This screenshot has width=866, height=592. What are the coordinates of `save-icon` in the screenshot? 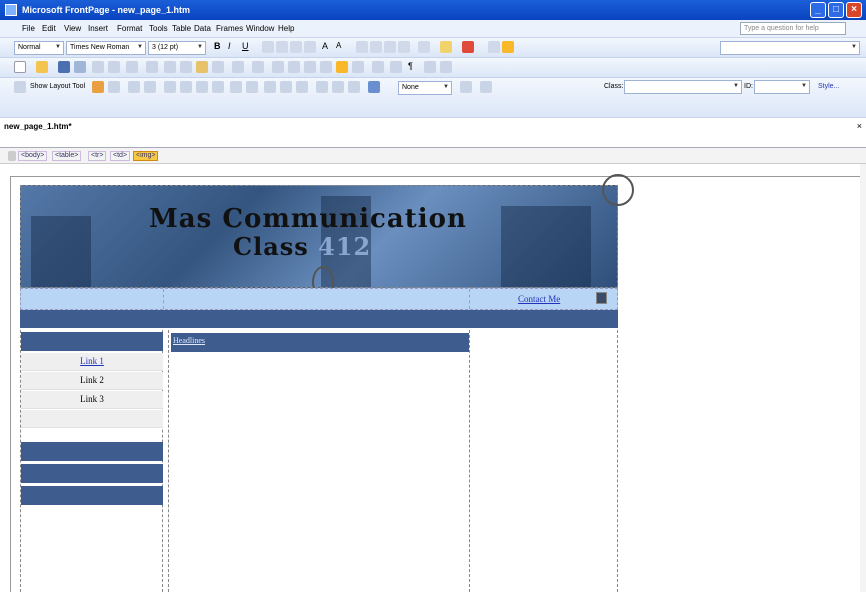 It's located at (64, 67).